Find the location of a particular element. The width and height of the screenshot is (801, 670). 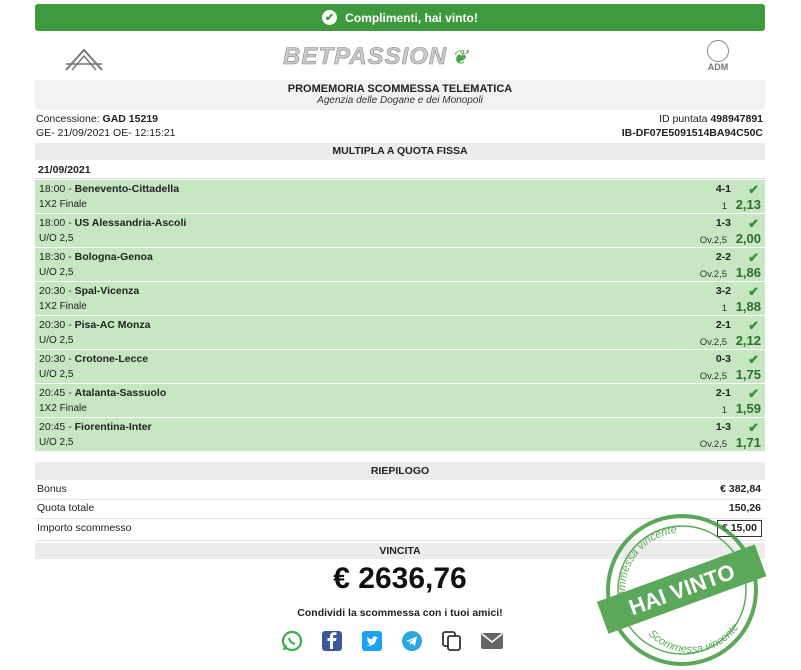

logo-text: BETPASSION is located at coordinates (365, 57).